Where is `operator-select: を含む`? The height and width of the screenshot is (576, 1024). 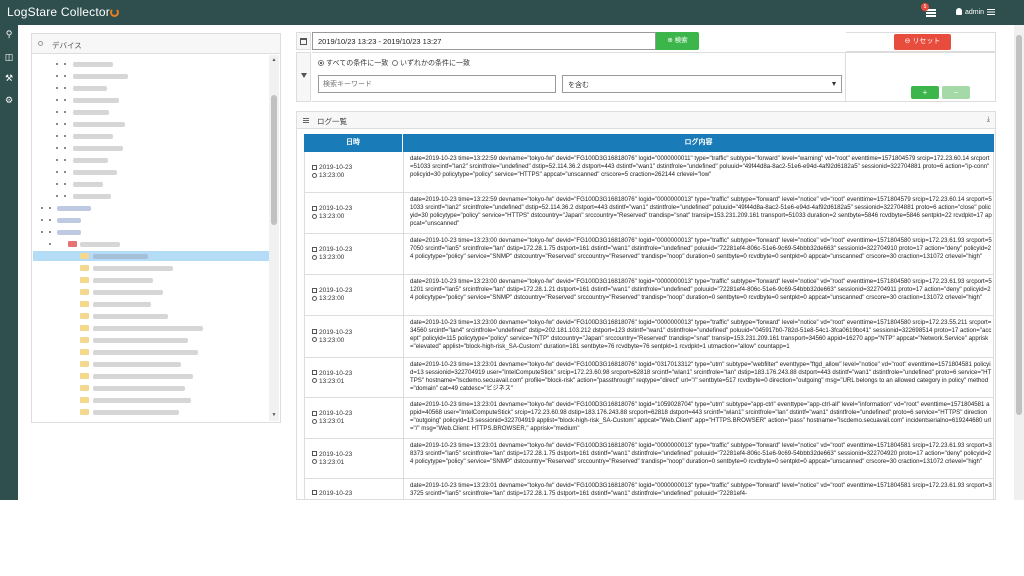
operator-select: を含む is located at coordinates (702, 84).